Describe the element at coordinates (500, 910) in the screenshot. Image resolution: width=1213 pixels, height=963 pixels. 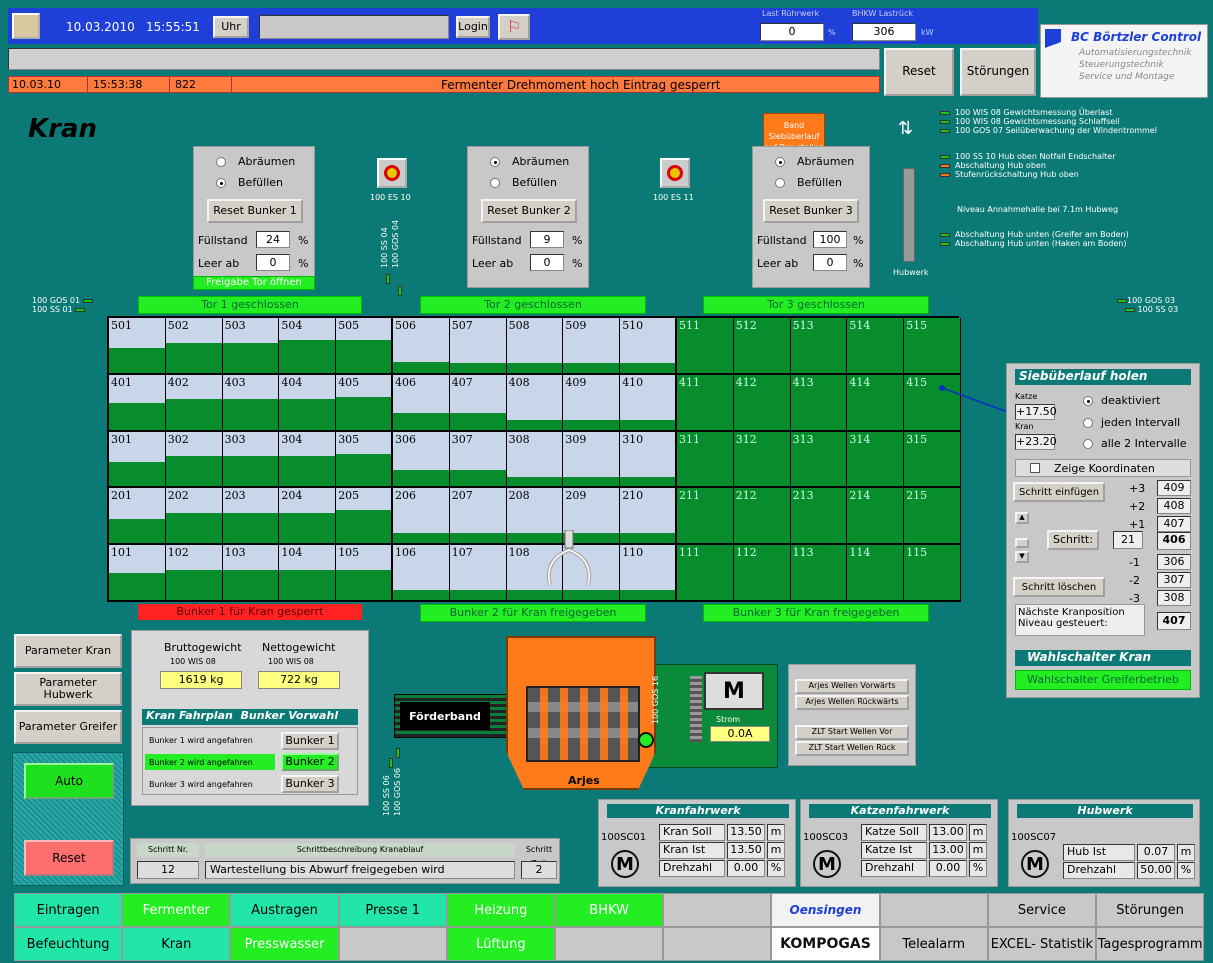
I see `nav-heizung: Heizung` at that location.